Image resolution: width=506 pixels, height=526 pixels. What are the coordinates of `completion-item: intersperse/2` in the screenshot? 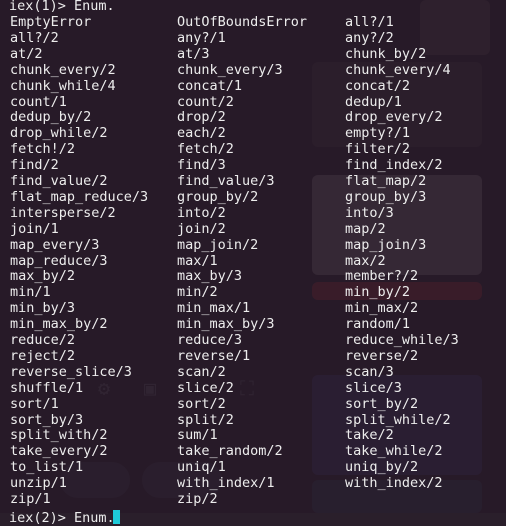 It's located at (63, 212).